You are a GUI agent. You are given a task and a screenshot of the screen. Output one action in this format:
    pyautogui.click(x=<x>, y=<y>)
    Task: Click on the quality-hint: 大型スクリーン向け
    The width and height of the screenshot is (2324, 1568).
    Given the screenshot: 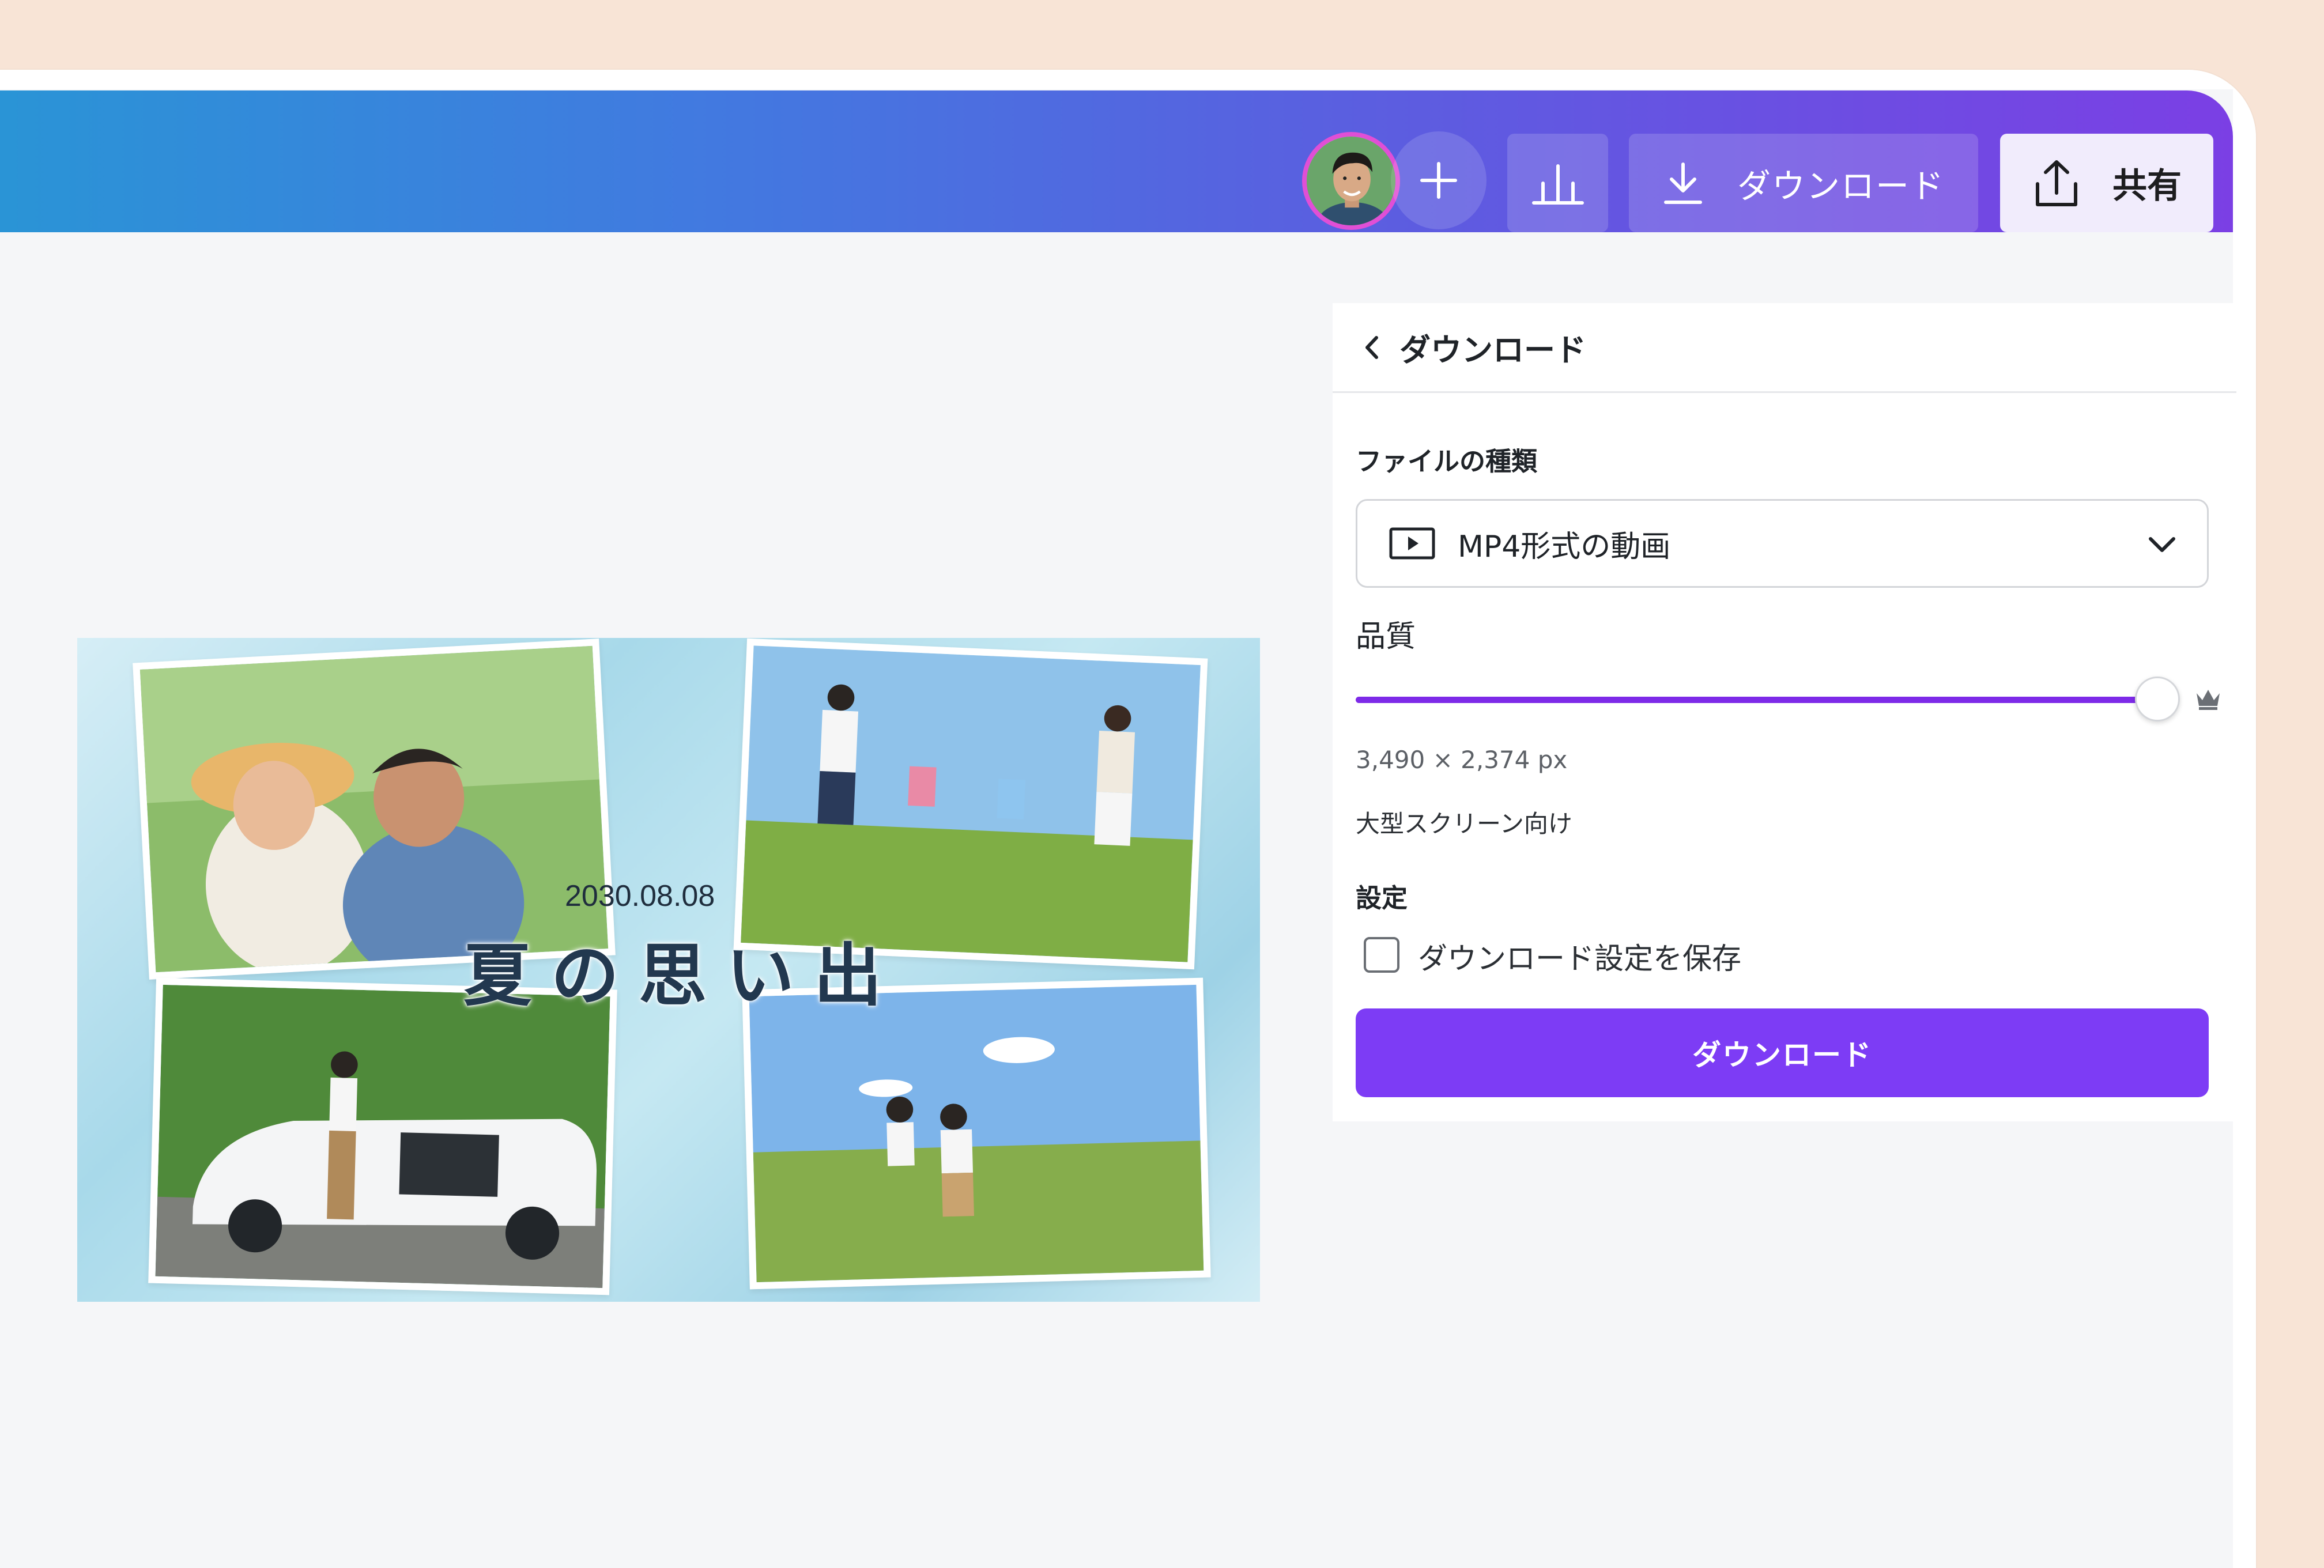 What is the action you would take?
    pyautogui.click(x=1464, y=824)
    